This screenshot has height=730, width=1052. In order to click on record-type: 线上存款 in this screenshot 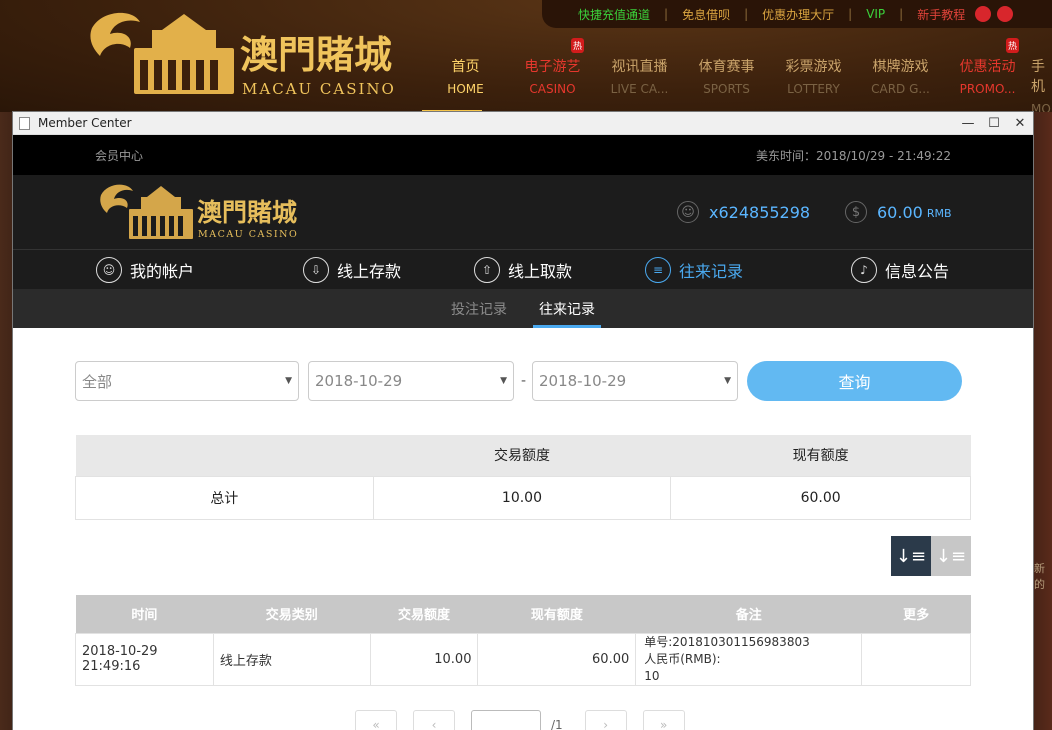, I will do `click(291, 659)`.